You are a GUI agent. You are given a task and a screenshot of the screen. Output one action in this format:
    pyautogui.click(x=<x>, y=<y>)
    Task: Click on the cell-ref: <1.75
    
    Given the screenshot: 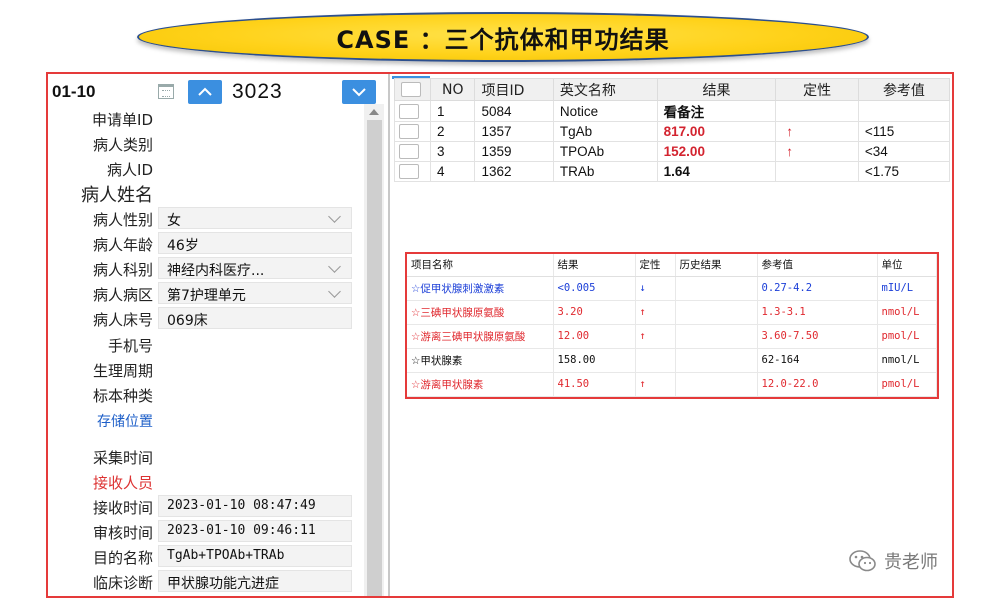 What is the action you would take?
    pyautogui.click(x=904, y=171)
    